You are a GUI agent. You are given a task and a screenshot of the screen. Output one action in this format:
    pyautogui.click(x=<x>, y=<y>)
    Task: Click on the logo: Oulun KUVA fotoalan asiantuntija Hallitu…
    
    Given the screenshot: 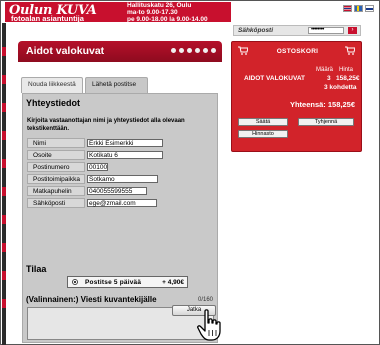 What is the action you would take?
    pyautogui.click(x=118, y=12)
    